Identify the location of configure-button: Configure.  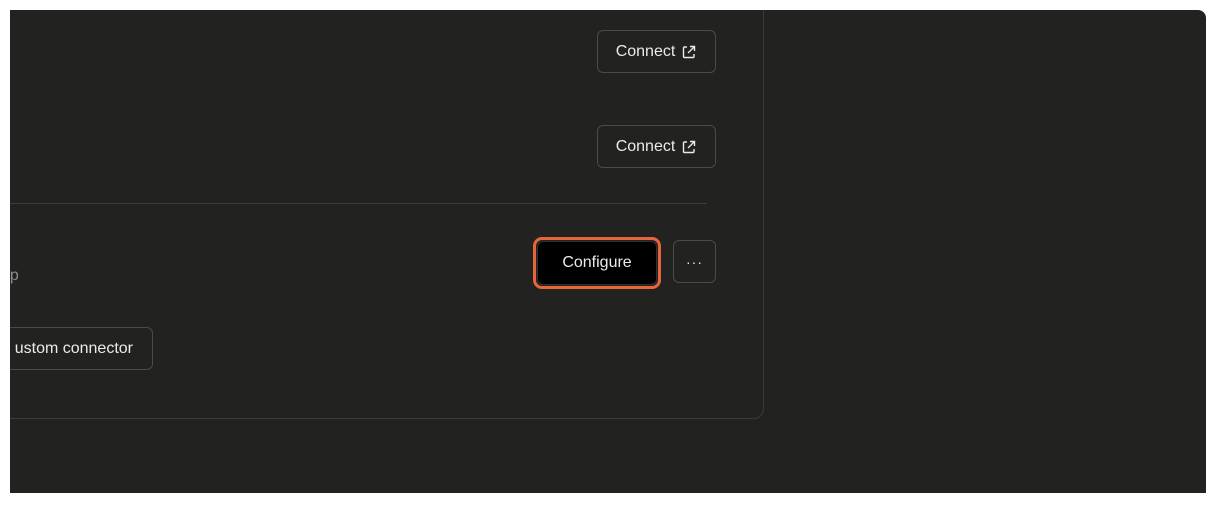
(597, 263).